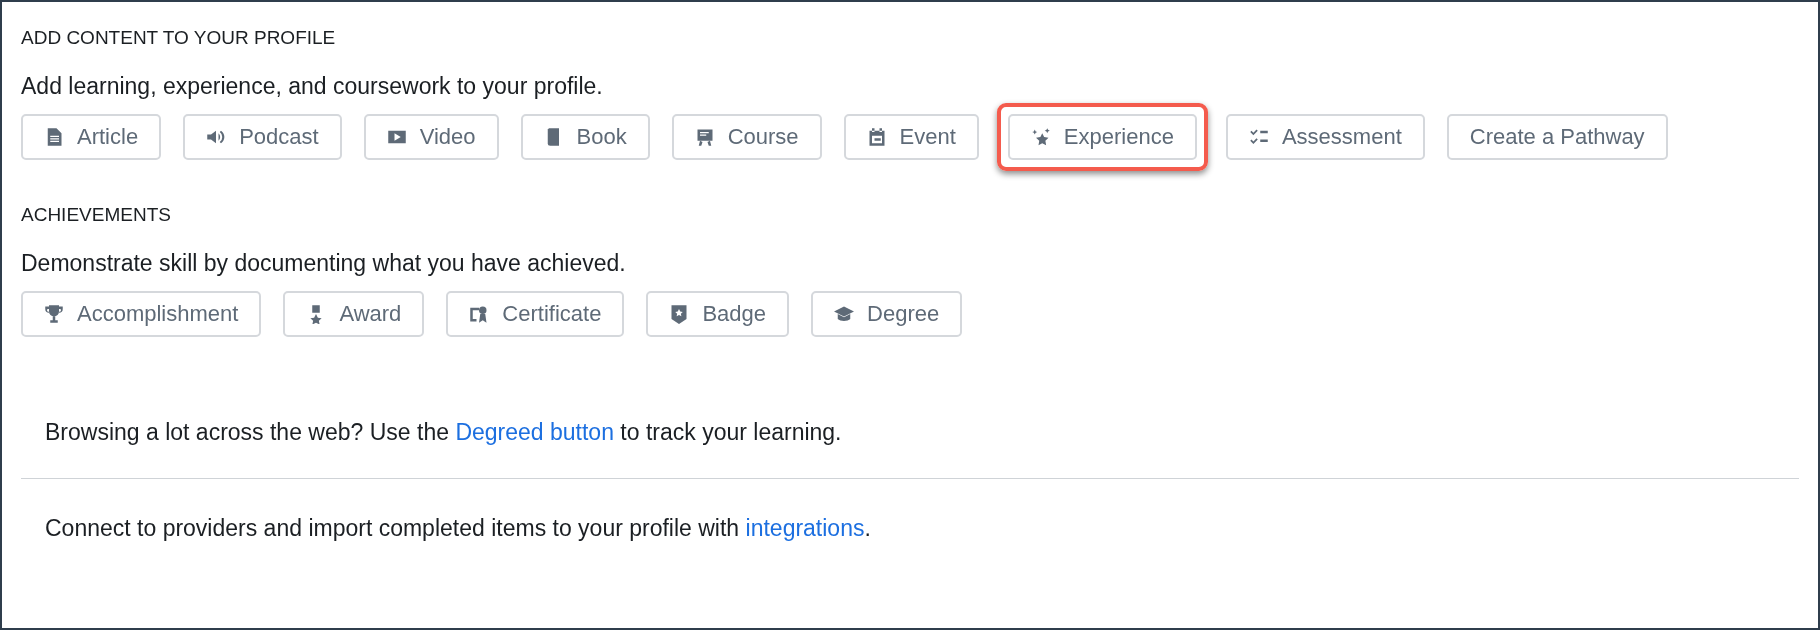 The image size is (1820, 630). What do you see at coordinates (805, 528) in the screenshot?
I see `inline-link: integrations` at bounding box center [805, 528].